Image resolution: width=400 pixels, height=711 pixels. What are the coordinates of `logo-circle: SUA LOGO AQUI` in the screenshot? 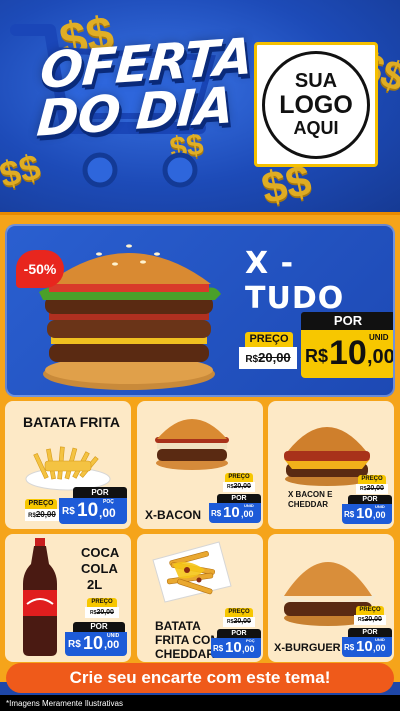 It's located at (316, 104).